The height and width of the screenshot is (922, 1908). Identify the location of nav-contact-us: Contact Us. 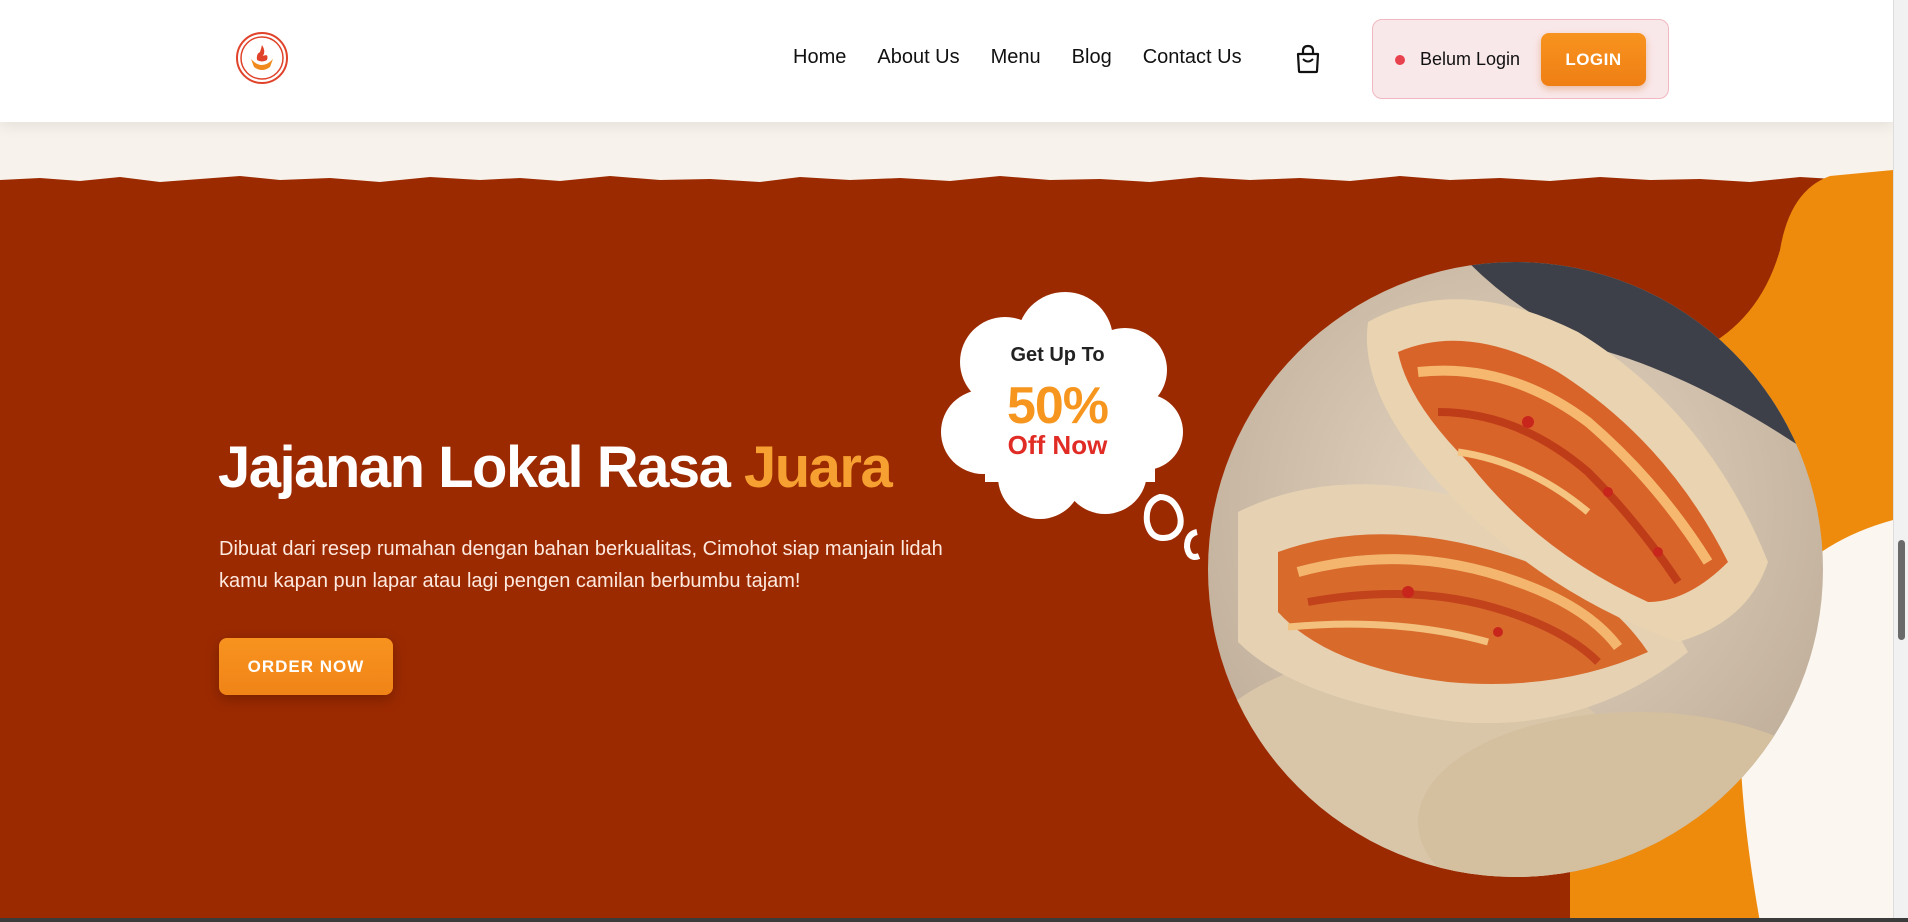
(1192, 57).